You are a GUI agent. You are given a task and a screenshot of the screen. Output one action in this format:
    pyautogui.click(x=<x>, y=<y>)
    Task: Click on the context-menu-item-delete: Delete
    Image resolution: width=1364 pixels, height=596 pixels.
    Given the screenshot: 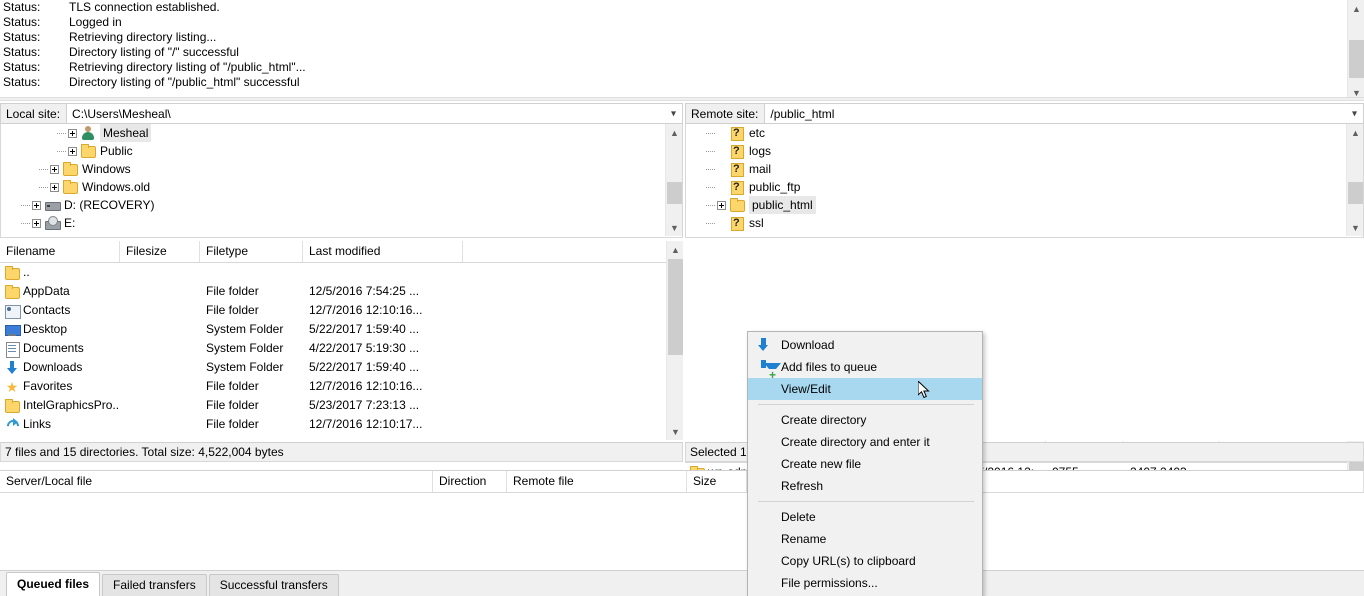 What is the action you would take?
    pyautogui.click(x=865, y=517)
    